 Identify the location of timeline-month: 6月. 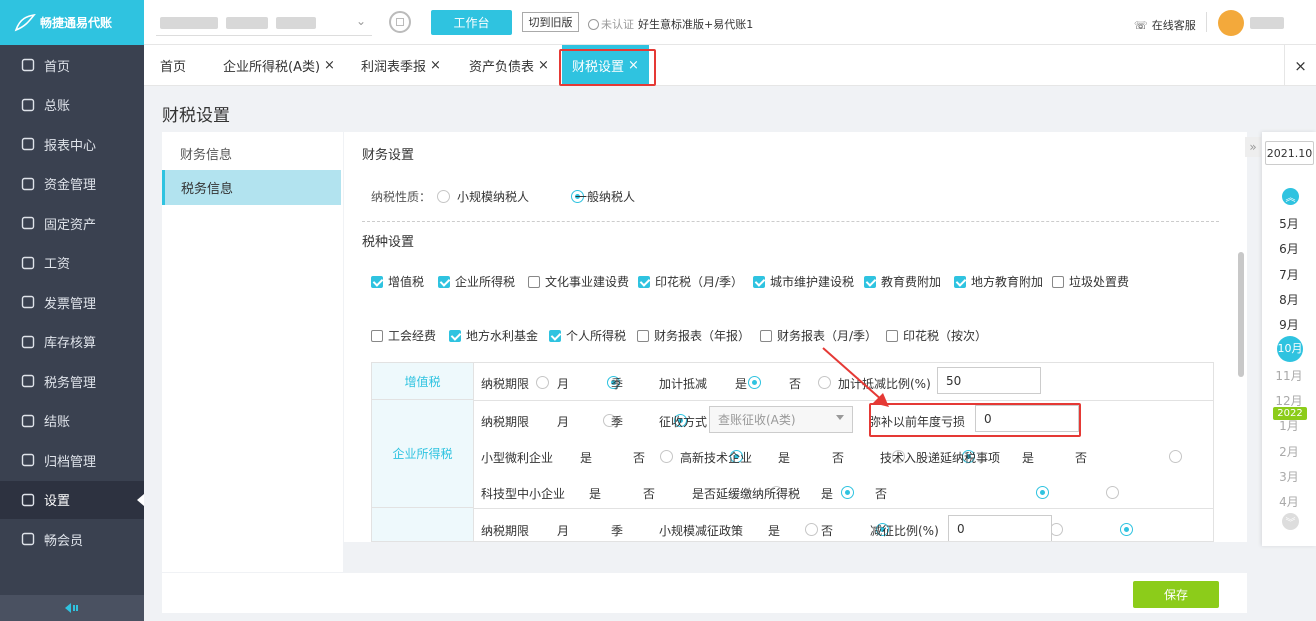
(1289, 248).